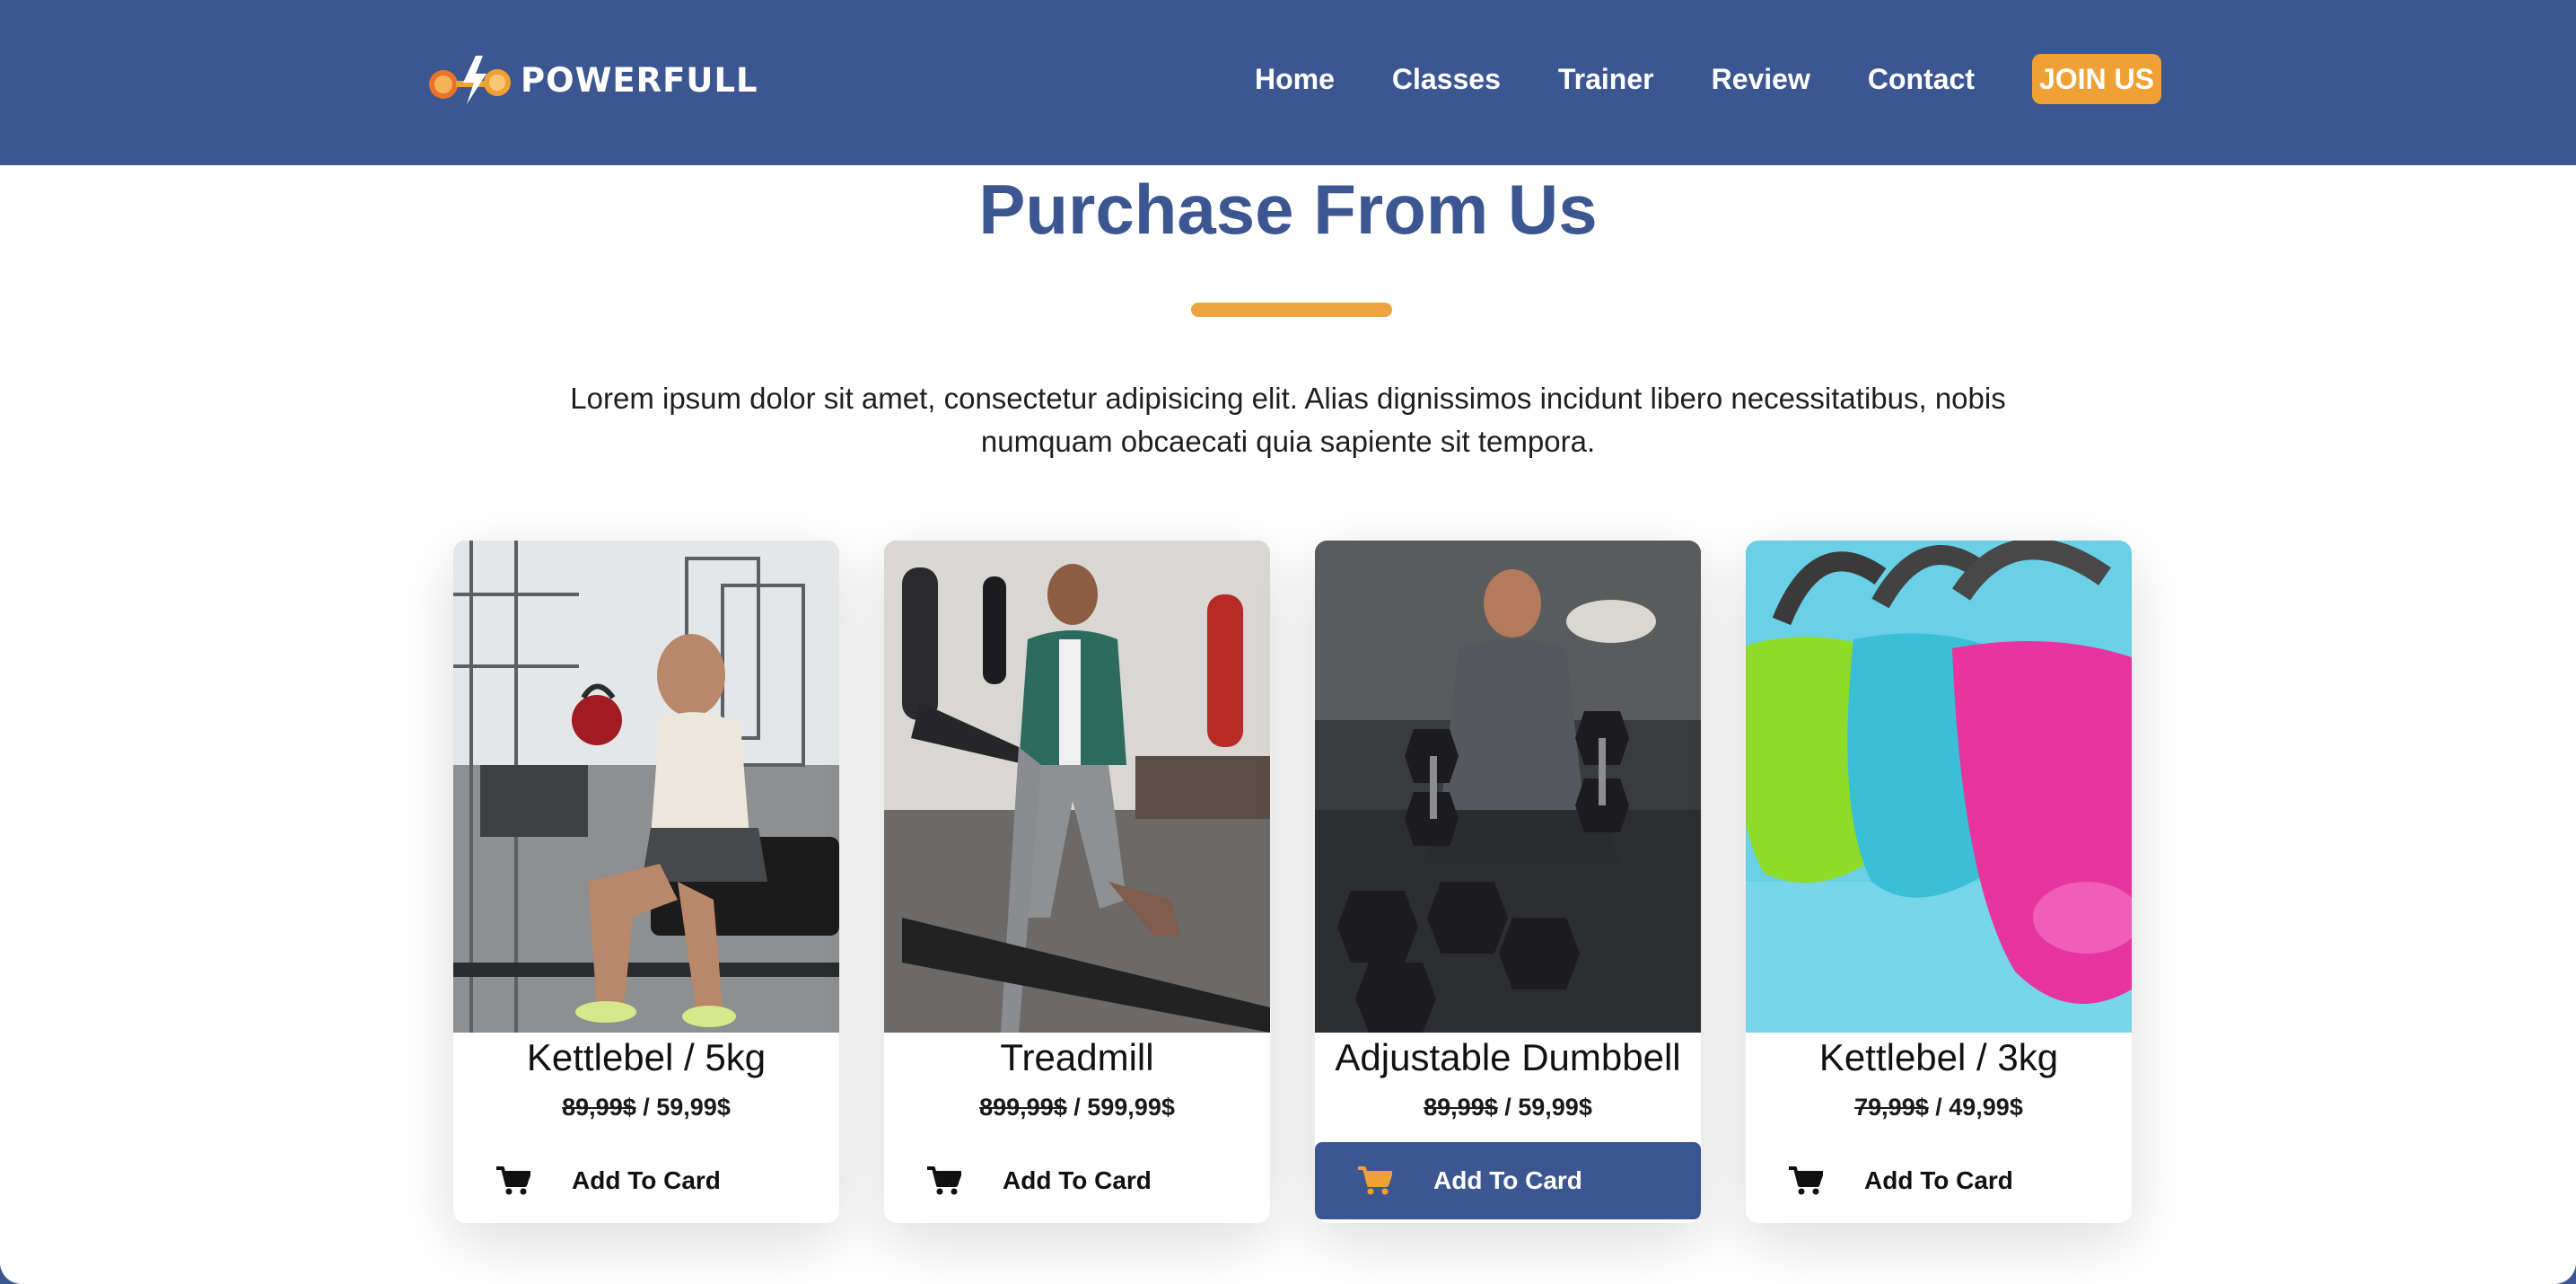  What do you see at coordinates (1288, 209) in the screenshot?
I see `section-title: Purchase From Us` at bounding box center [1288, 209].